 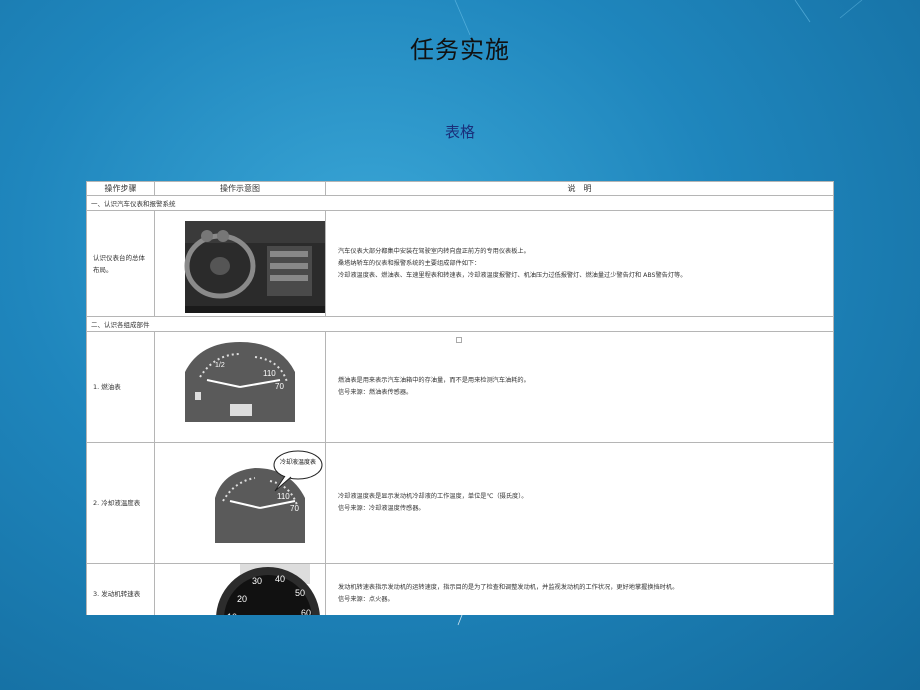 What do you see at coordinates (240, 387) in the screenshot?
I see `fuel-gauge-photo: 1/2 110 70` at bounding box center [240, 387].